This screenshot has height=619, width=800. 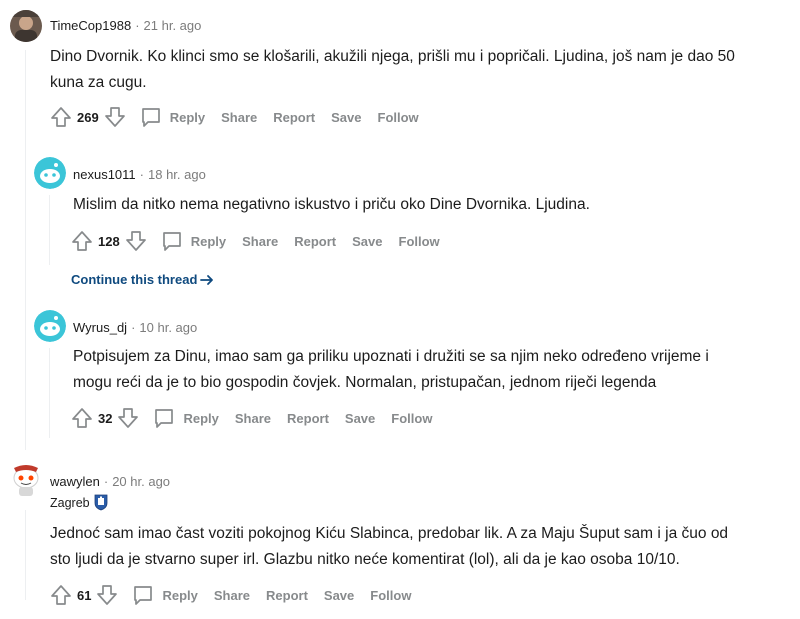 I want to click on comment-meta: Wyrus_dj · 10 hr. ago, so click(x=135, y=327).